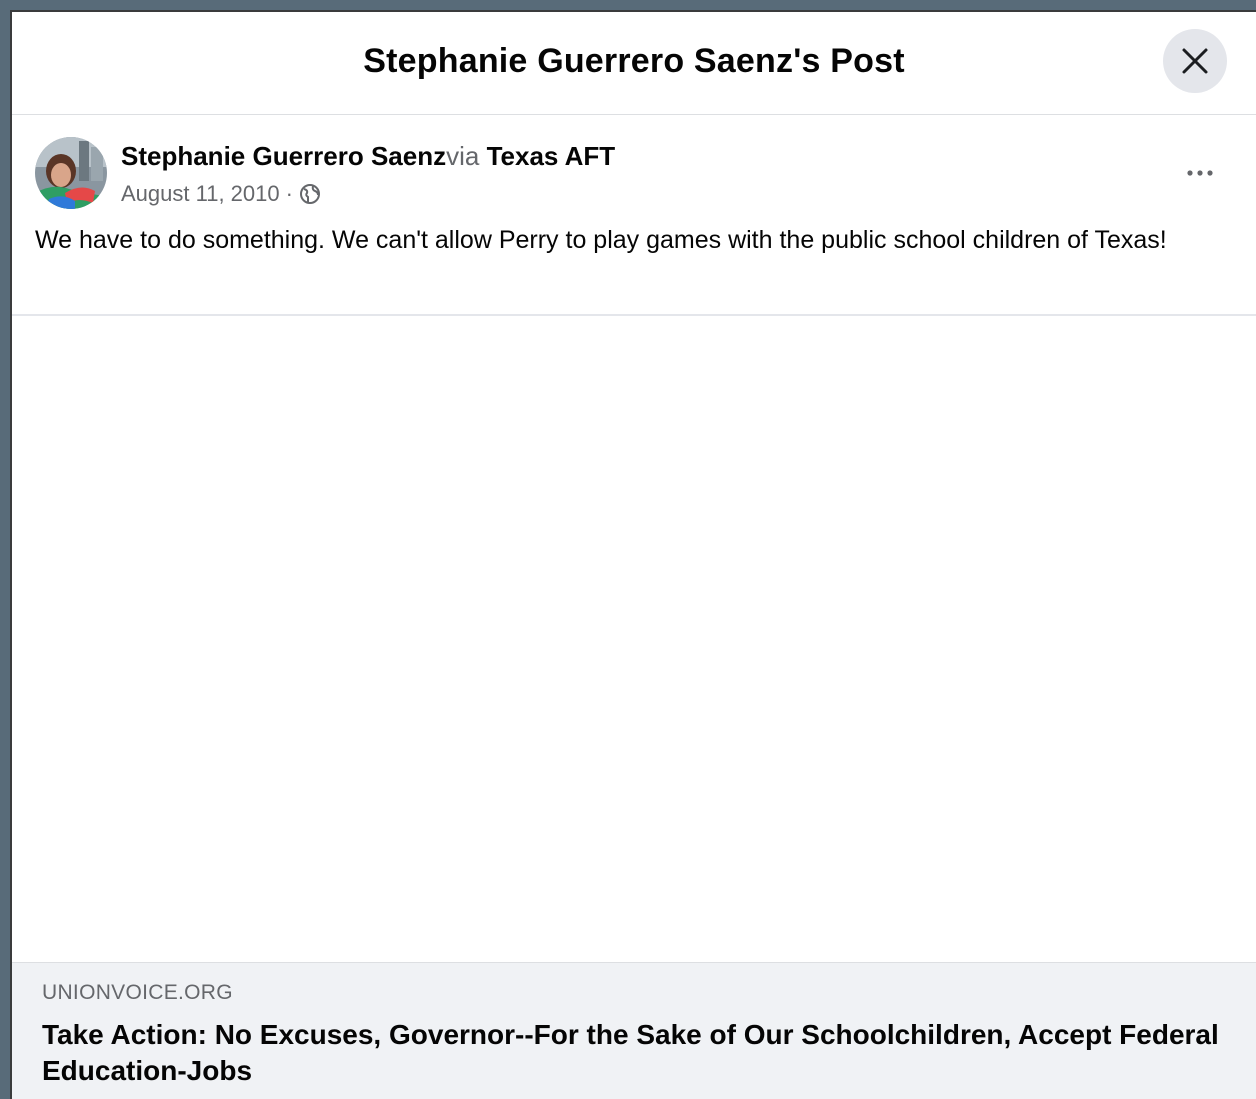 The image size is (1256, 1099). I want to click on close-button, so click(1195, 61).